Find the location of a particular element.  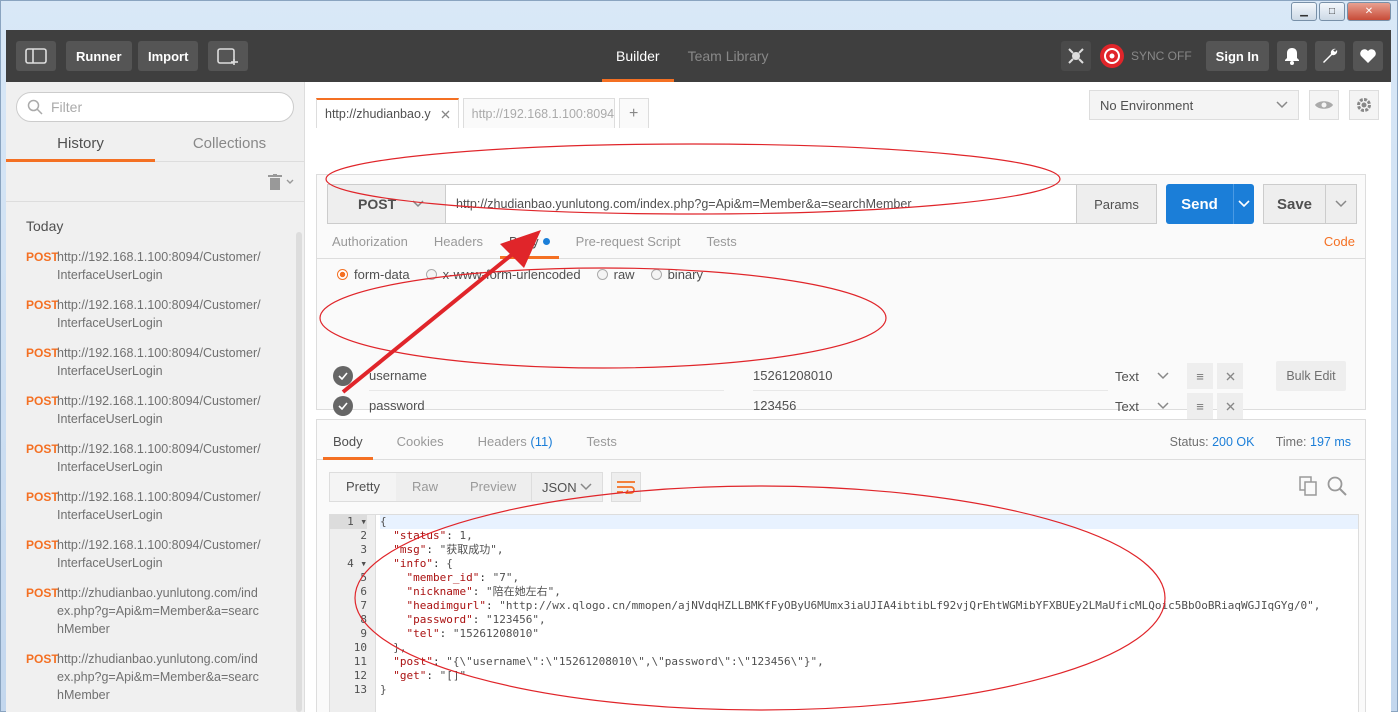

chevron-down-icon is located at coordinates (1282, 105).